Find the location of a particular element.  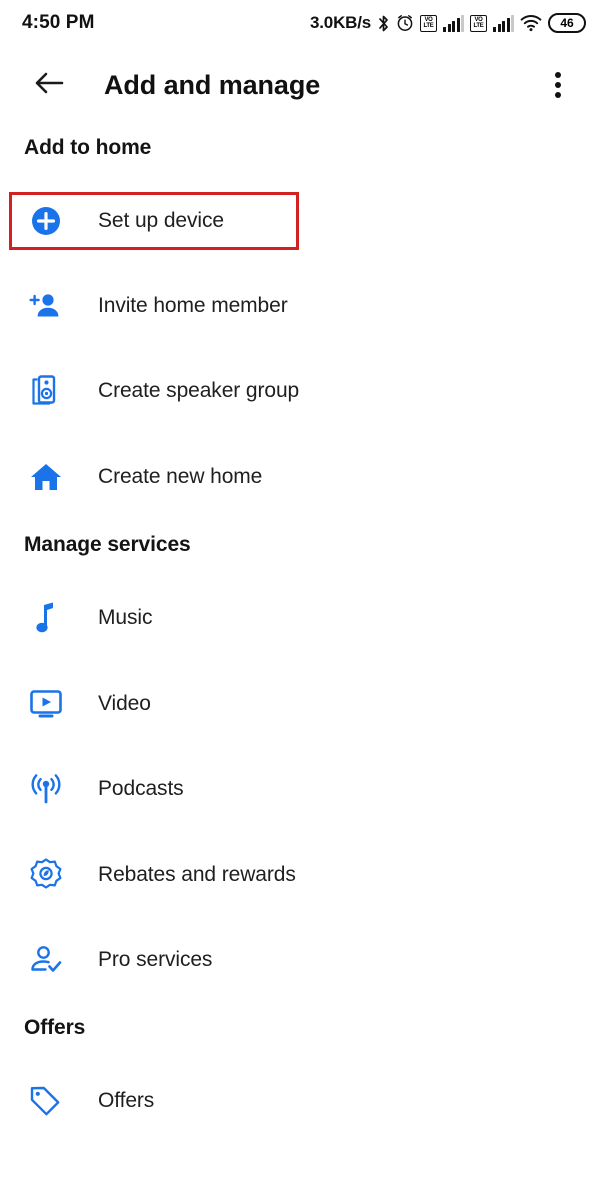

status-bar-clock: 4:50 PM is located at coordinates (58, 22).